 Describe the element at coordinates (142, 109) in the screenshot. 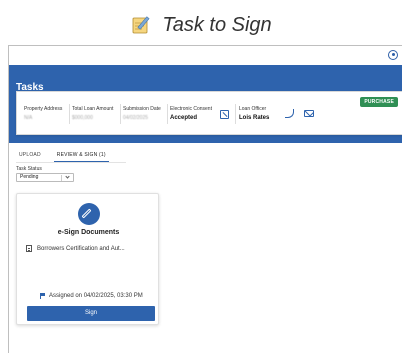

I see `submission-date-label: Submission Date` at that location.